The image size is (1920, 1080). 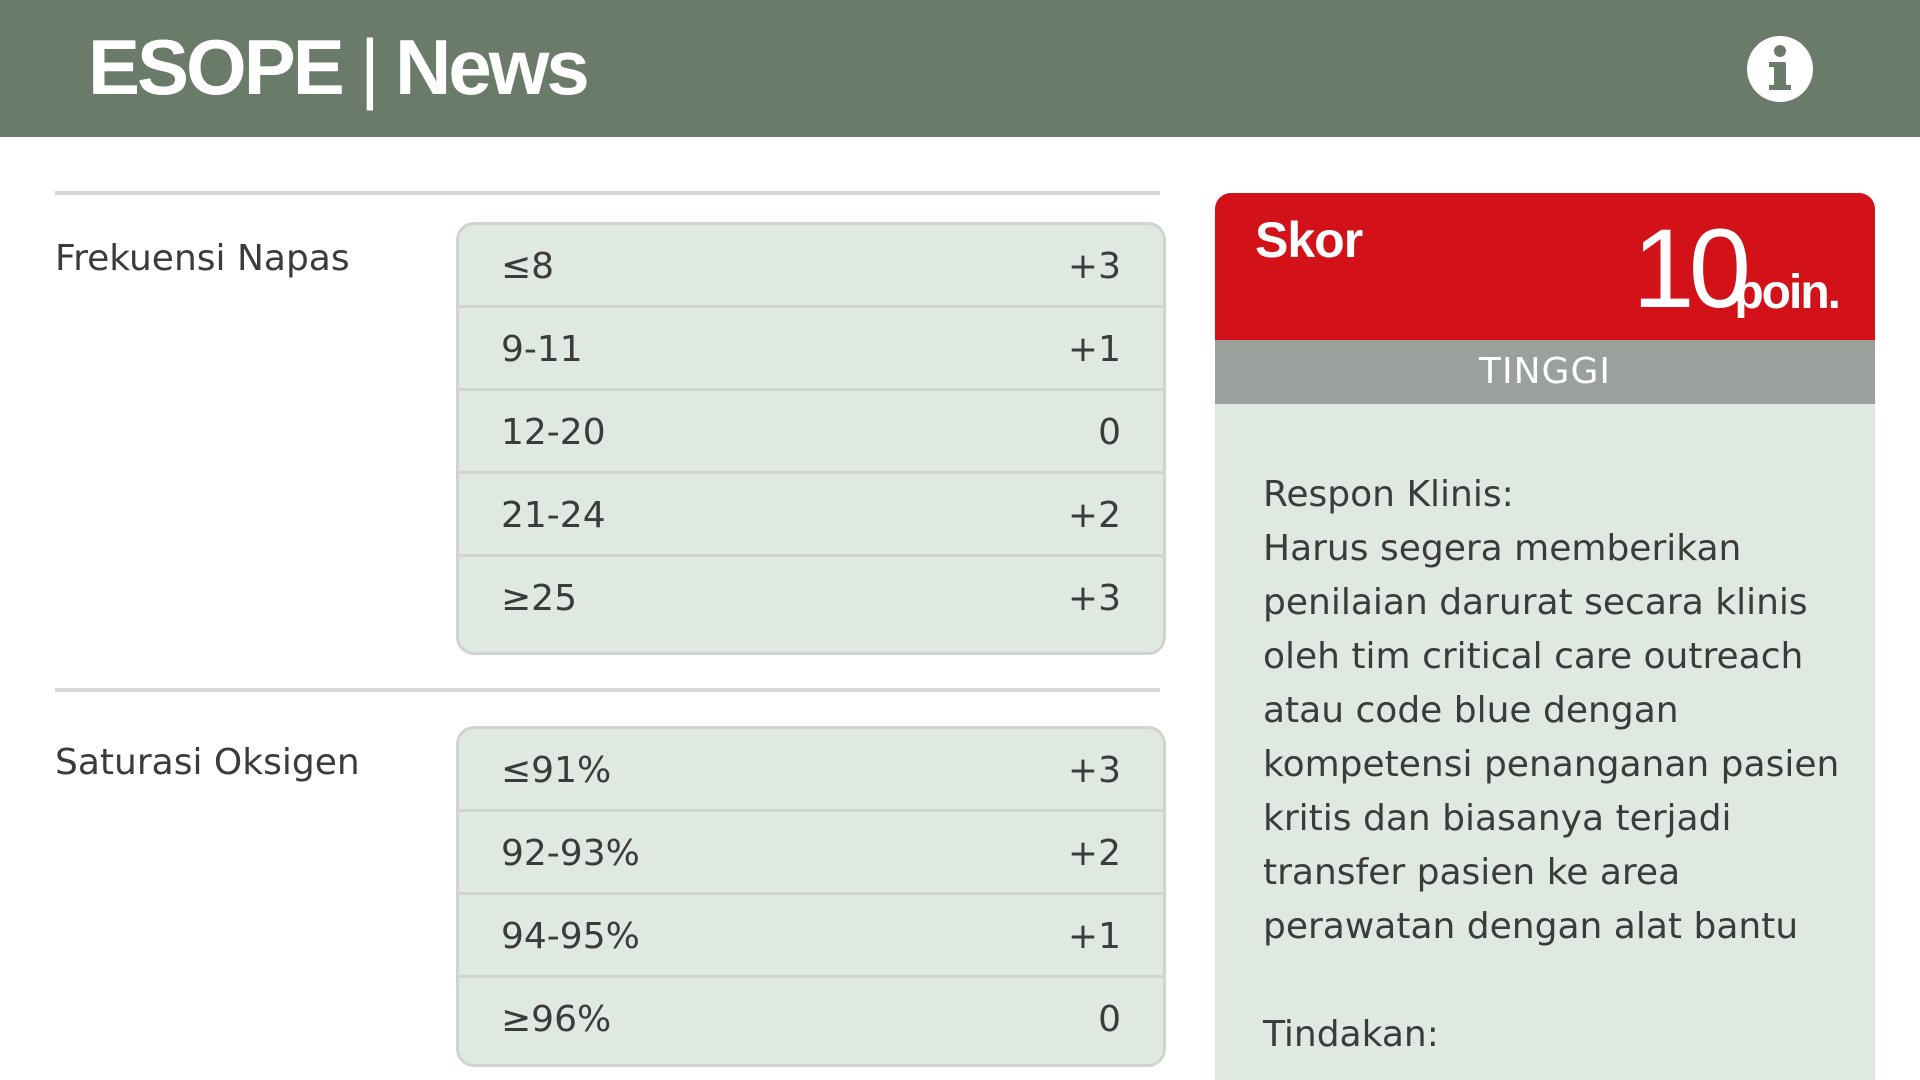 I want to click on option-row: ≤91% +3, so click(x=811, y=770).